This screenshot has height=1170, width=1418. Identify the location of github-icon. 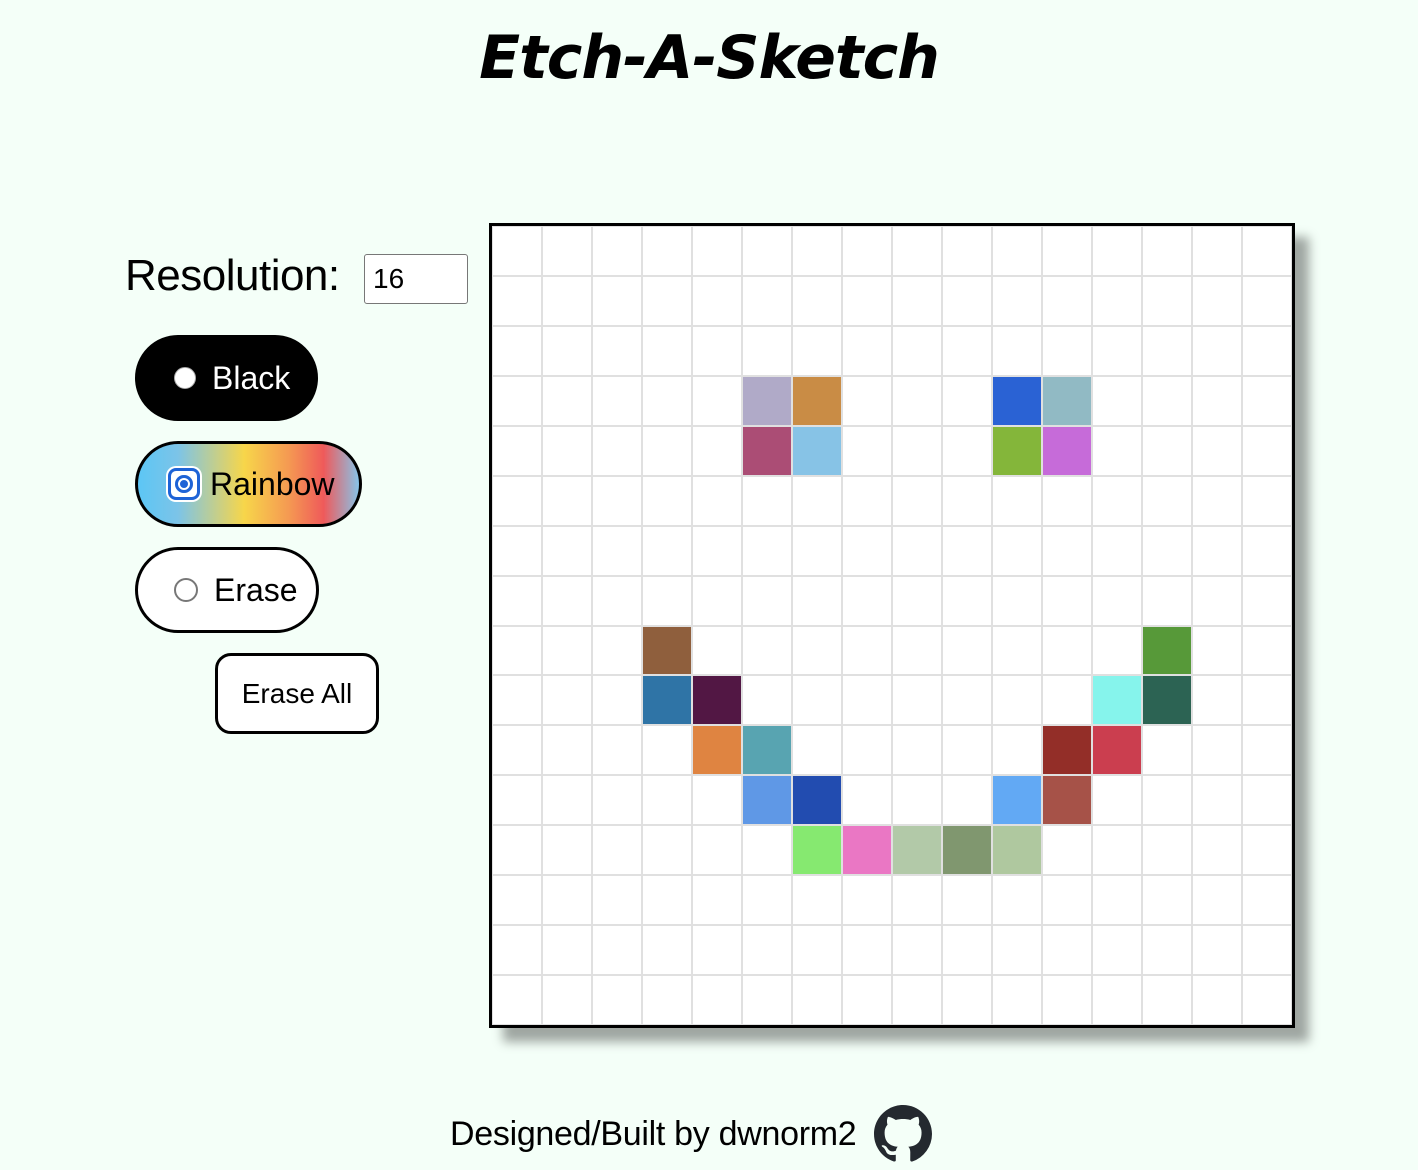
(903, 1134).